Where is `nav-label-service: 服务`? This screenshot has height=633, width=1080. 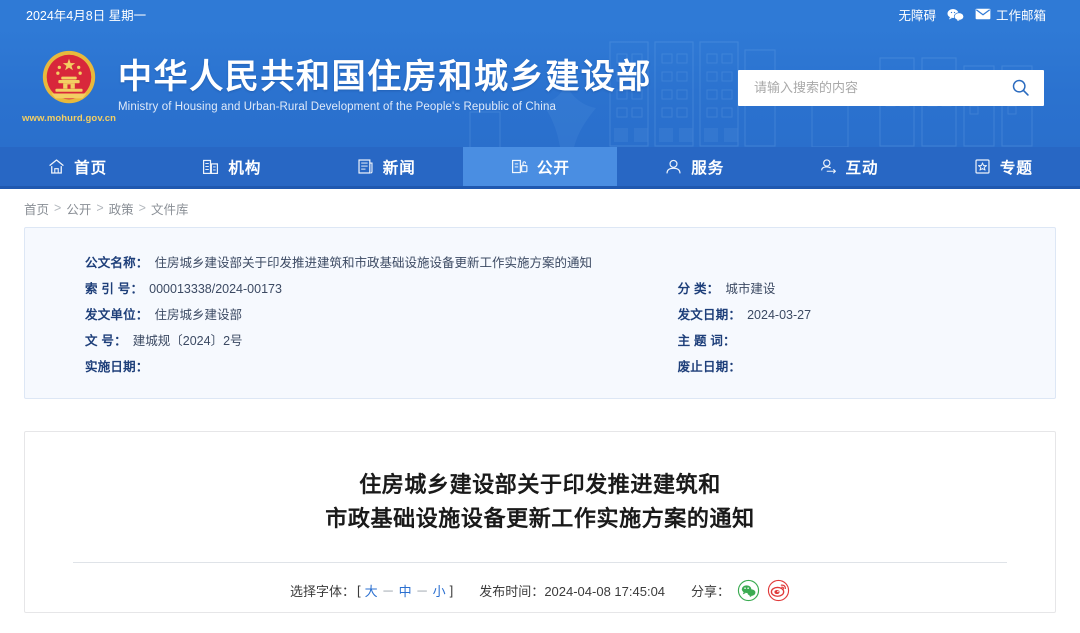 nav-label-service: 服务 is located at coordinates (708, 168).